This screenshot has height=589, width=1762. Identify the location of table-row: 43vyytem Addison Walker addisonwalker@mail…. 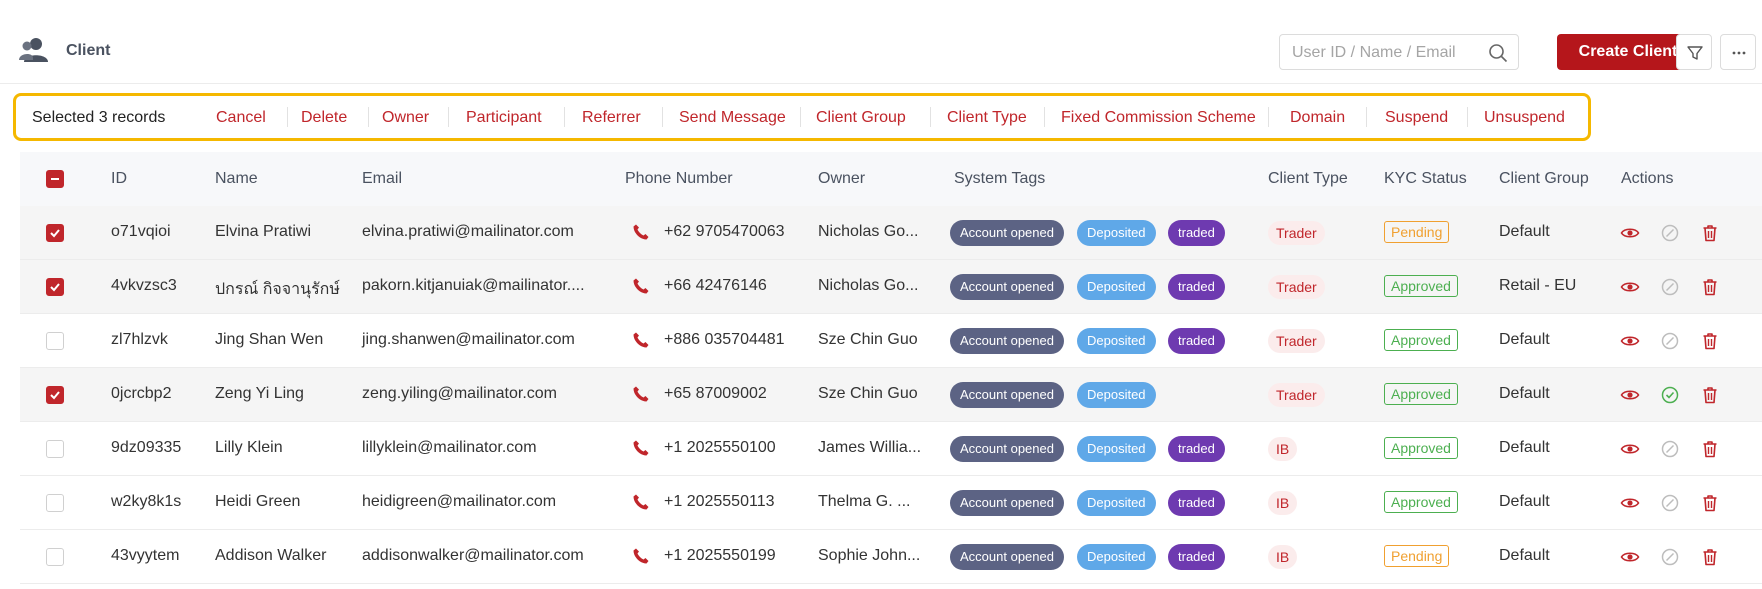
(891, 557).